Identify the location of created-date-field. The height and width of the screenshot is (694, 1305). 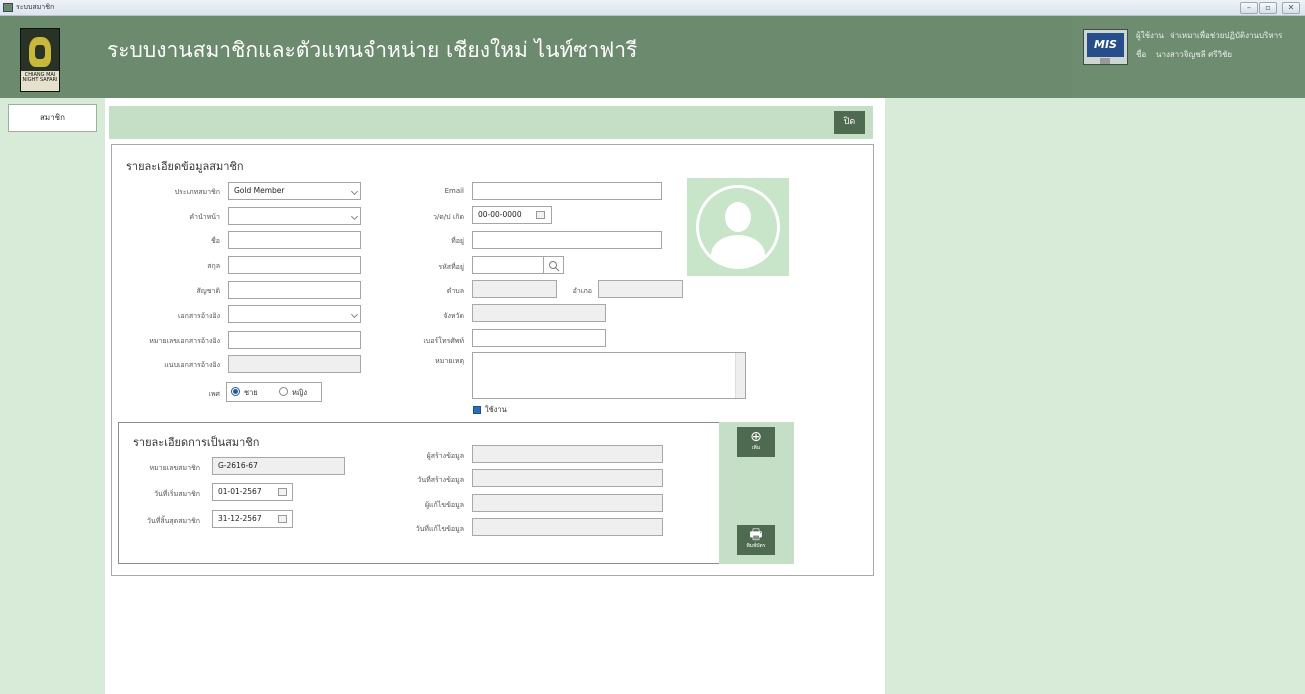
(567, 478).